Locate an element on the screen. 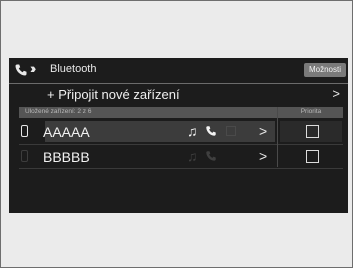 Image resolution: width=353 pixels, height=268 pixels. device-name: BBBBB is located at coordinates (66, 157).